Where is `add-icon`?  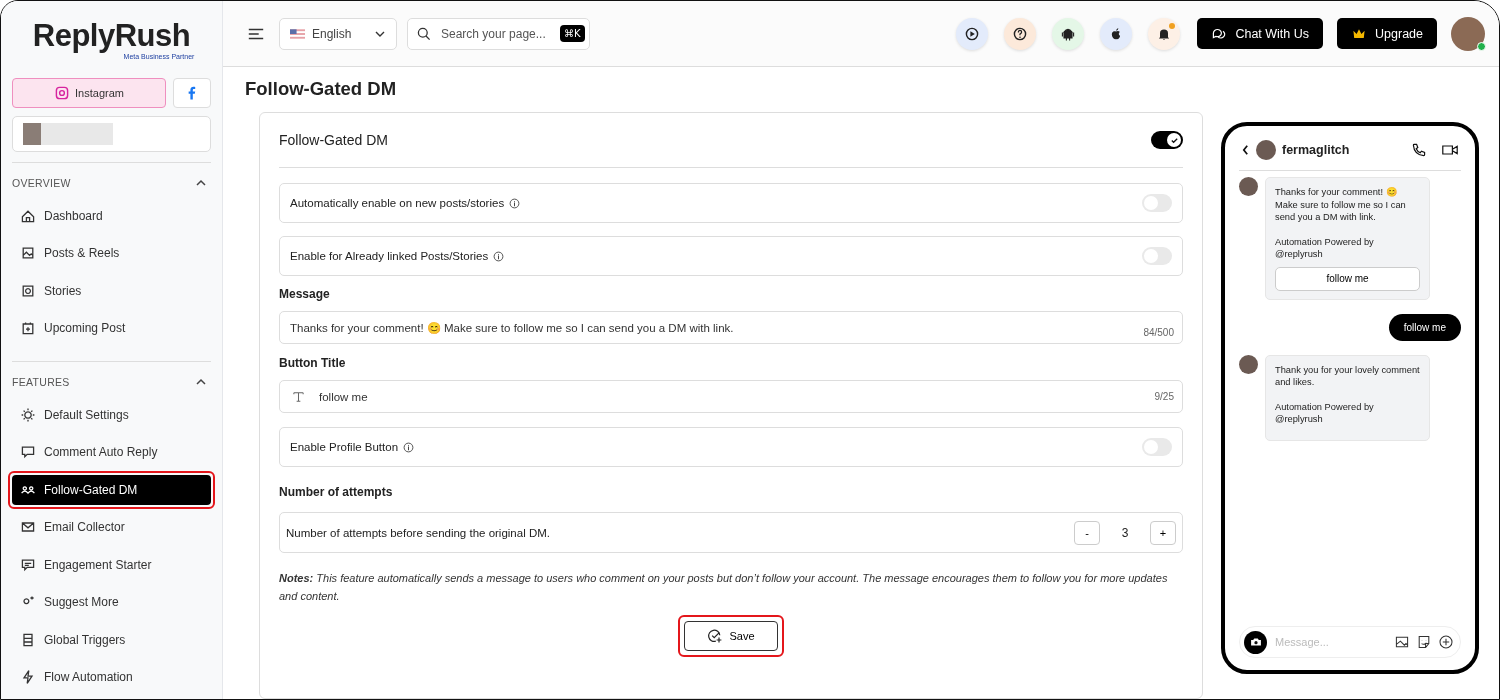 add-icon is located at coordinates (1446, 642).